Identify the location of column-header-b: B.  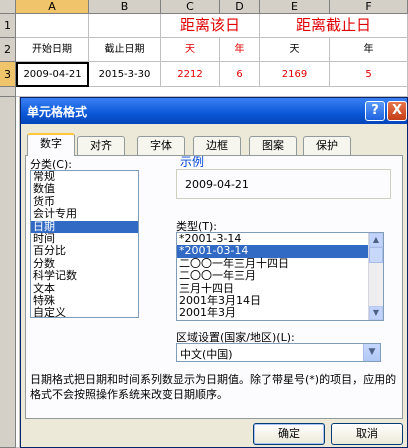
(125, 7).